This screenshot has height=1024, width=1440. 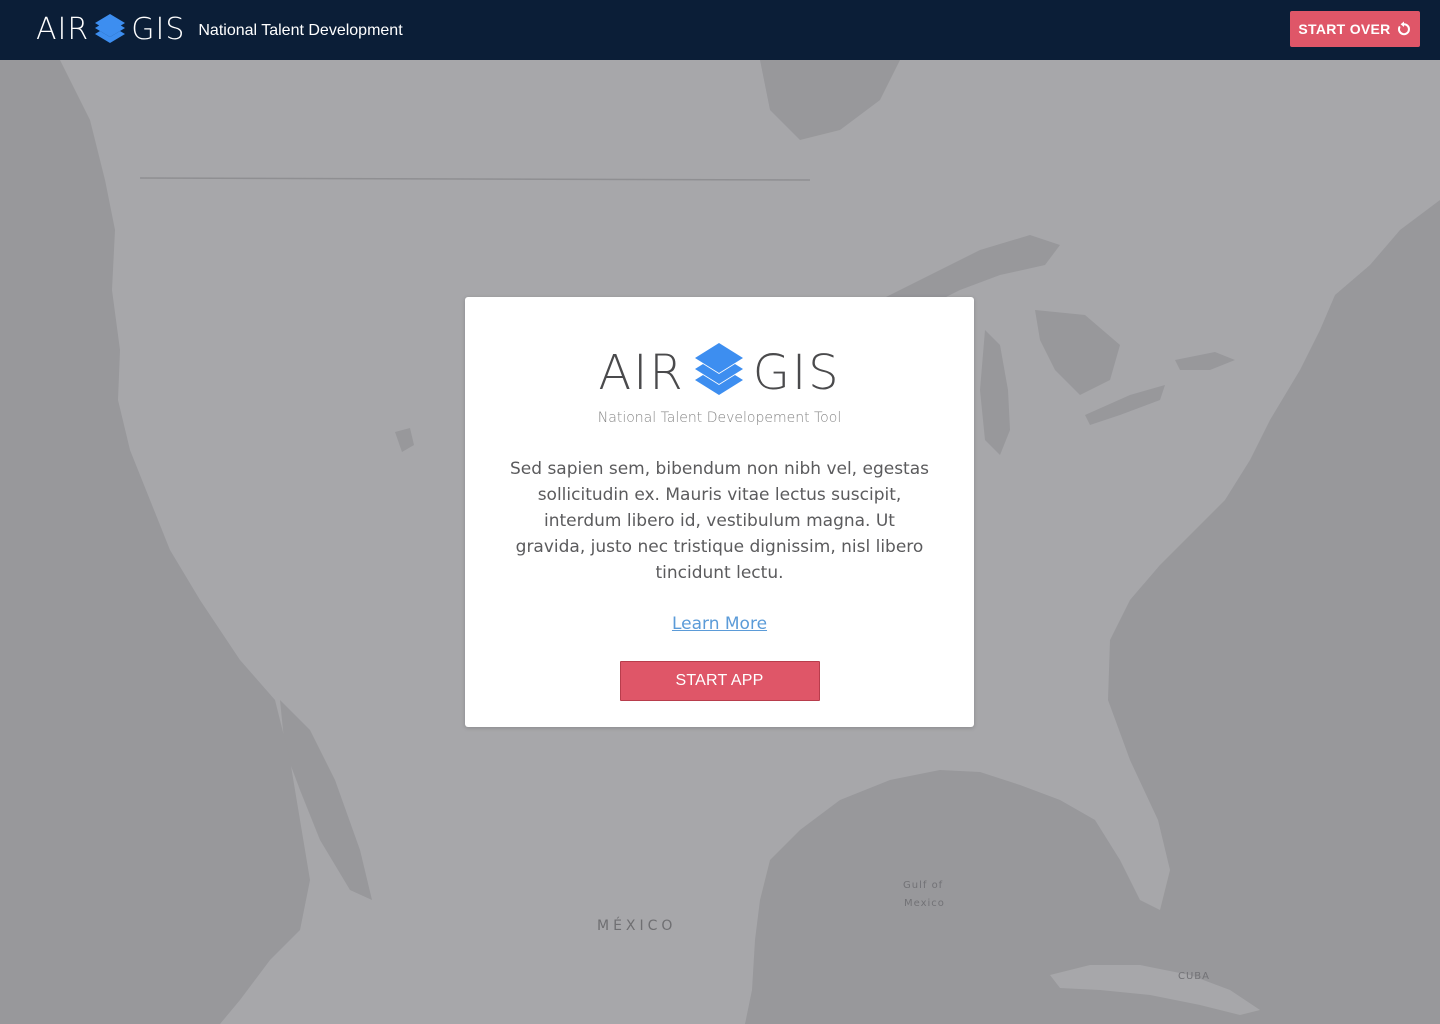 What do you see at coordinates (1194, 976) in the screenshot?
I see `map-label-cuba: CUBA` at bounding box center [1194, 976].